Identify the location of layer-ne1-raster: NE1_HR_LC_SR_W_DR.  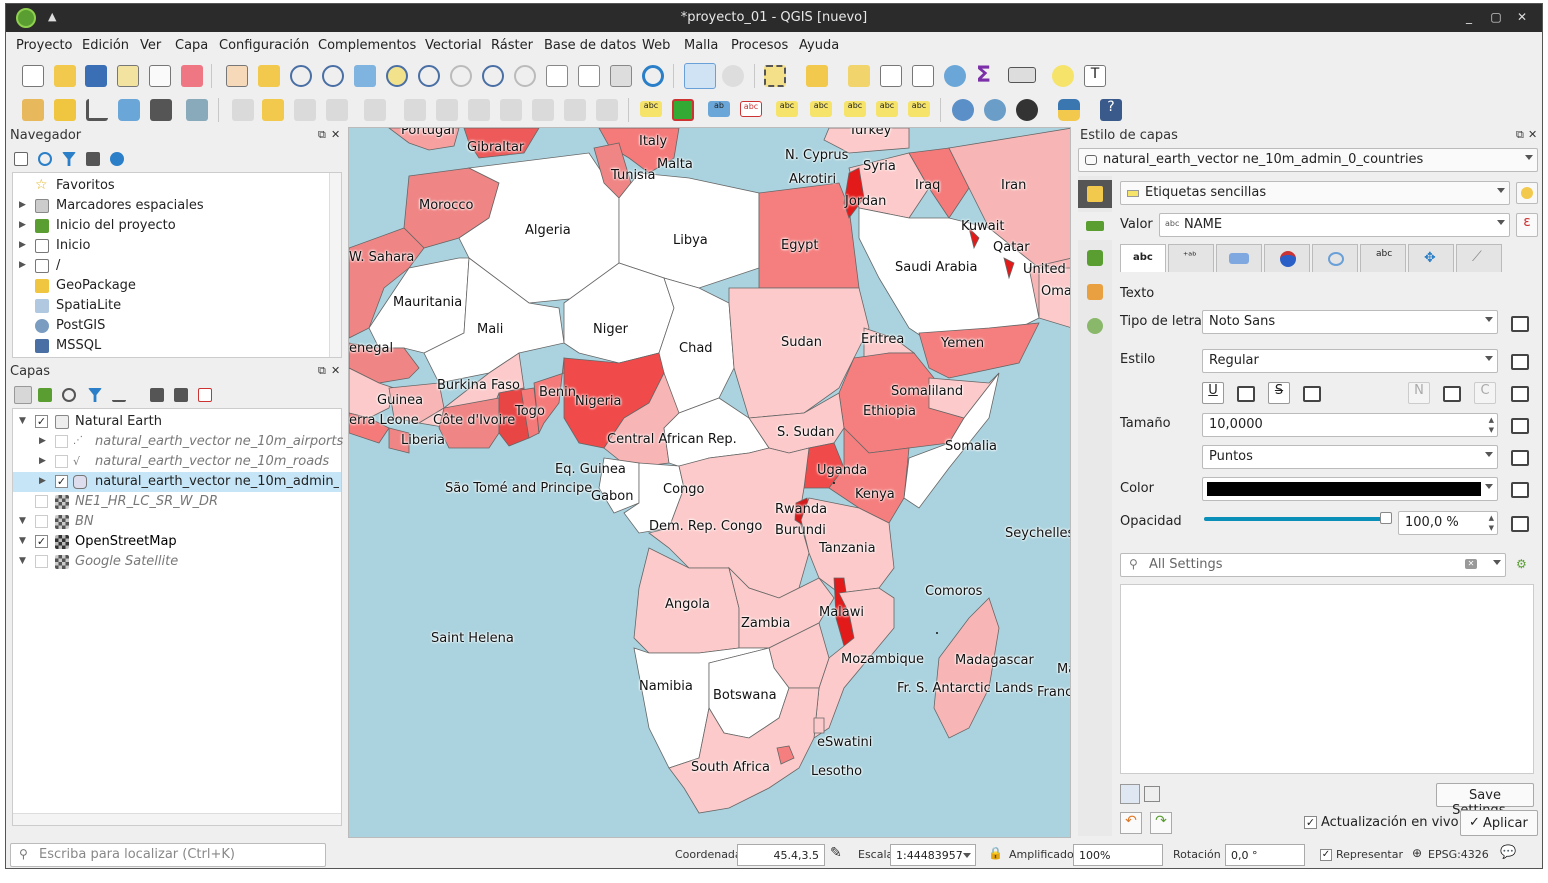
(177, 502).